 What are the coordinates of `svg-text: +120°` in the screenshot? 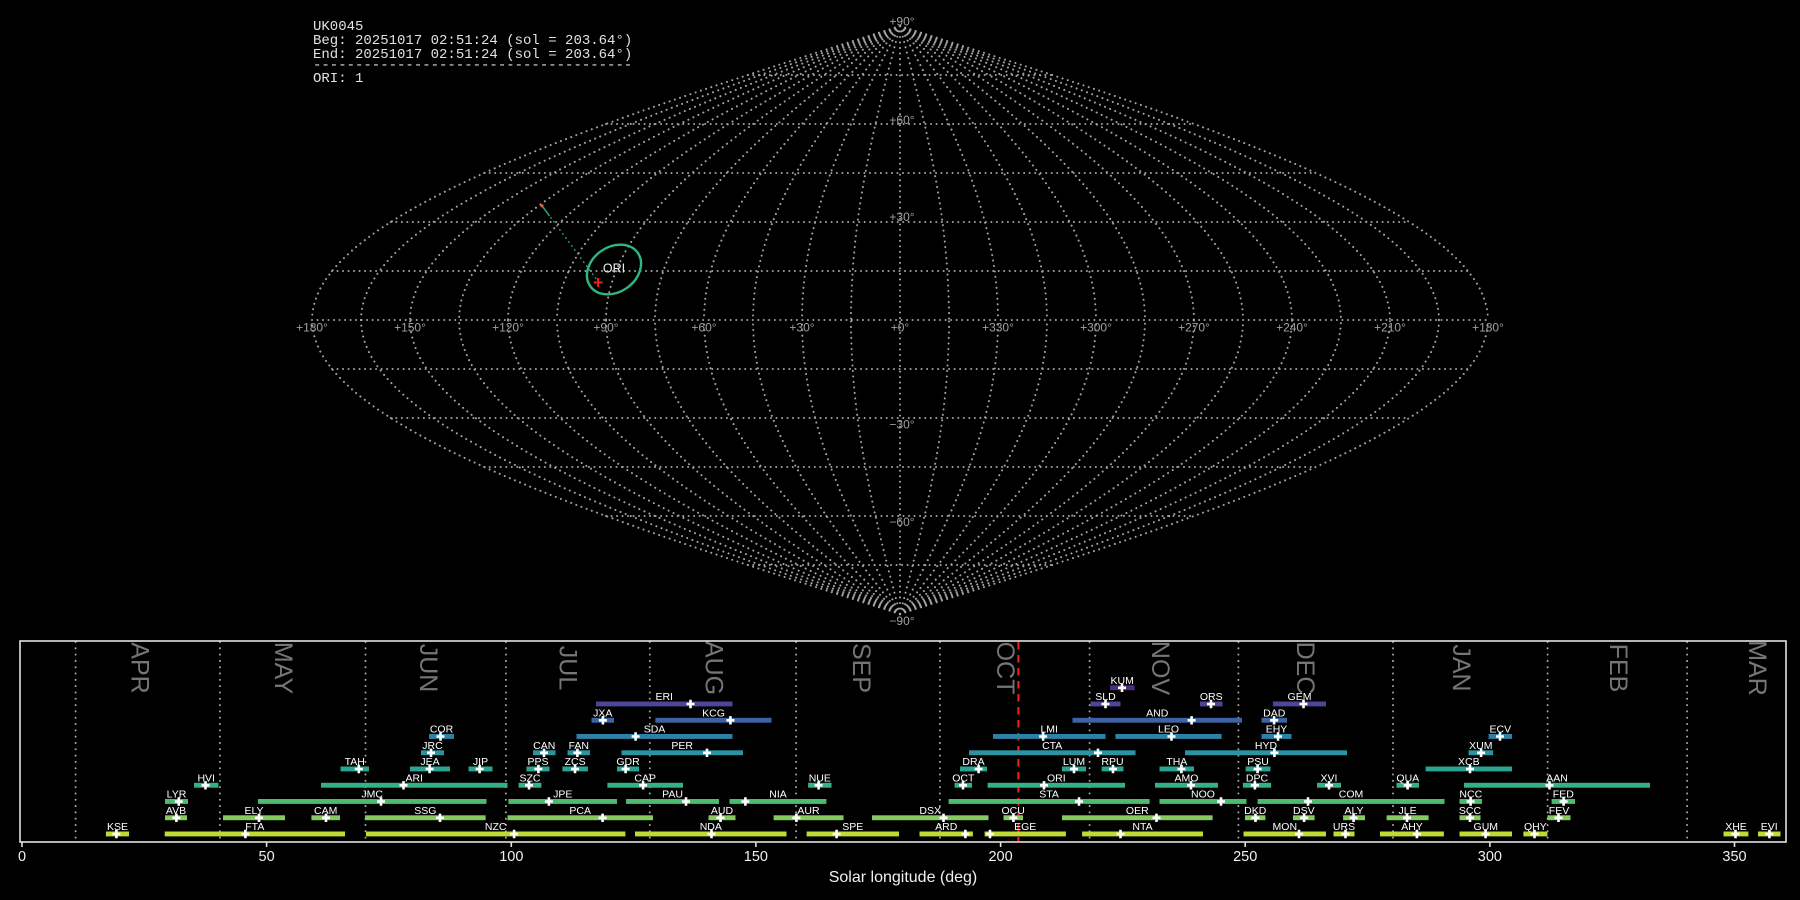 It's located at (508, 328).